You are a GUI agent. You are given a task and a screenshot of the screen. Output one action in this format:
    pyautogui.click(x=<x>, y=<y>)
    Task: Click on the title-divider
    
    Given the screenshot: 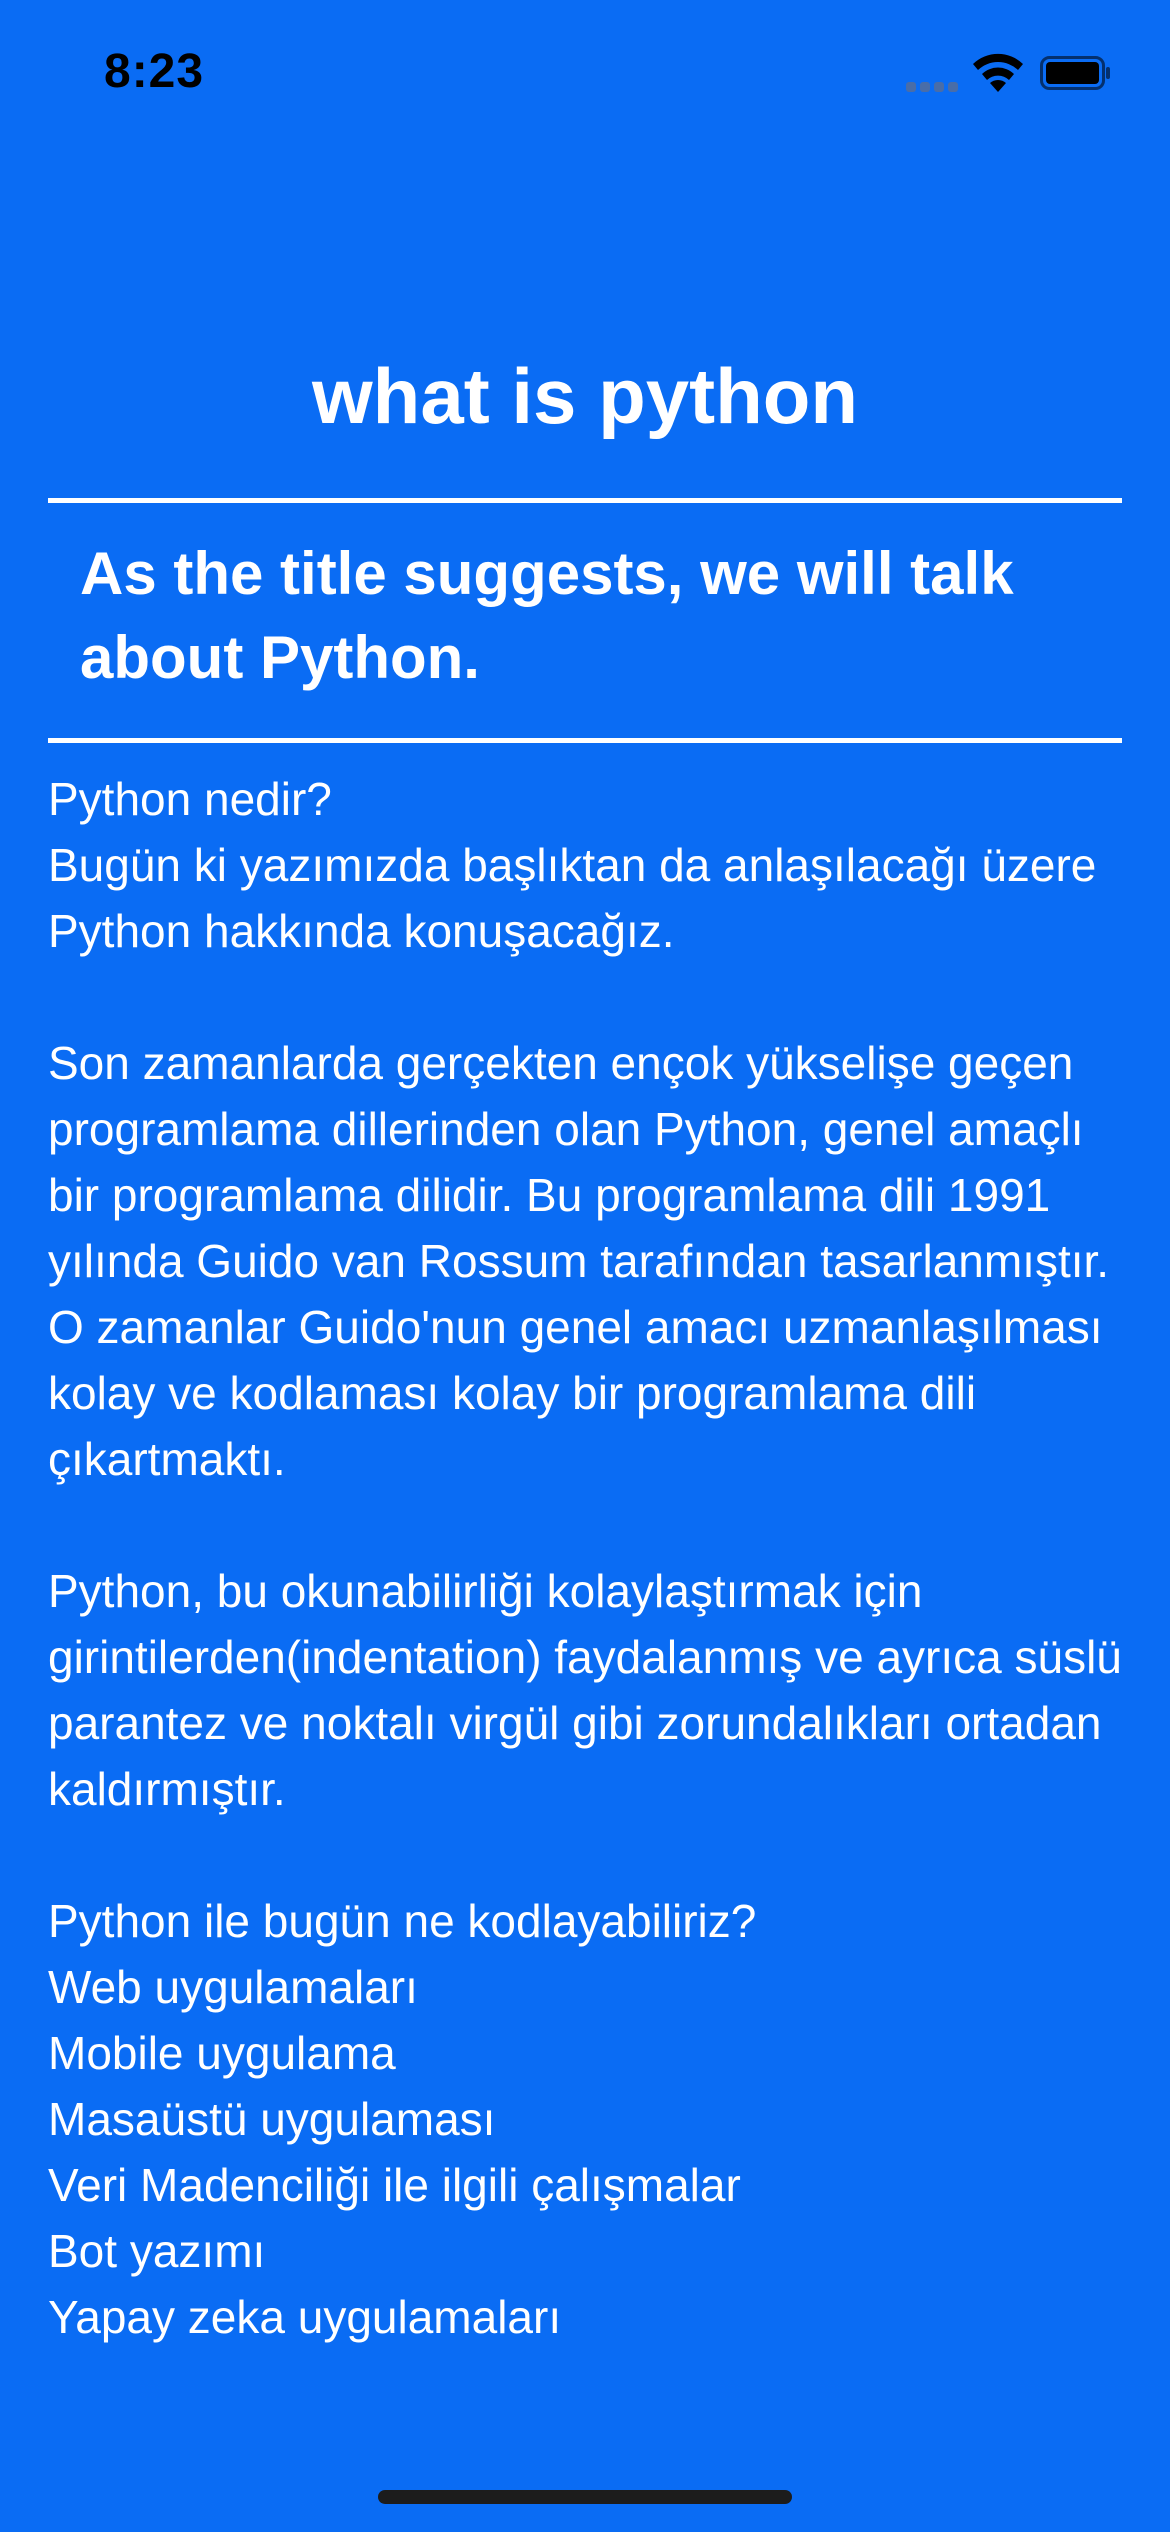 What is the action you would take?
    pyautogui.click(x=585, y=500)
    